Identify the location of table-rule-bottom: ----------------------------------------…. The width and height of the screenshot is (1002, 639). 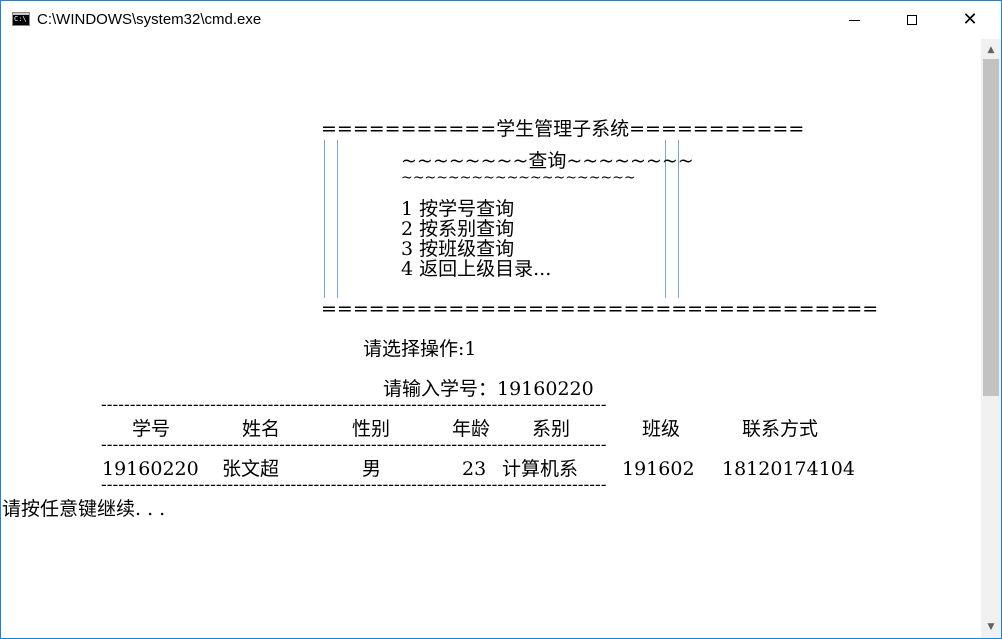
(354, 485).